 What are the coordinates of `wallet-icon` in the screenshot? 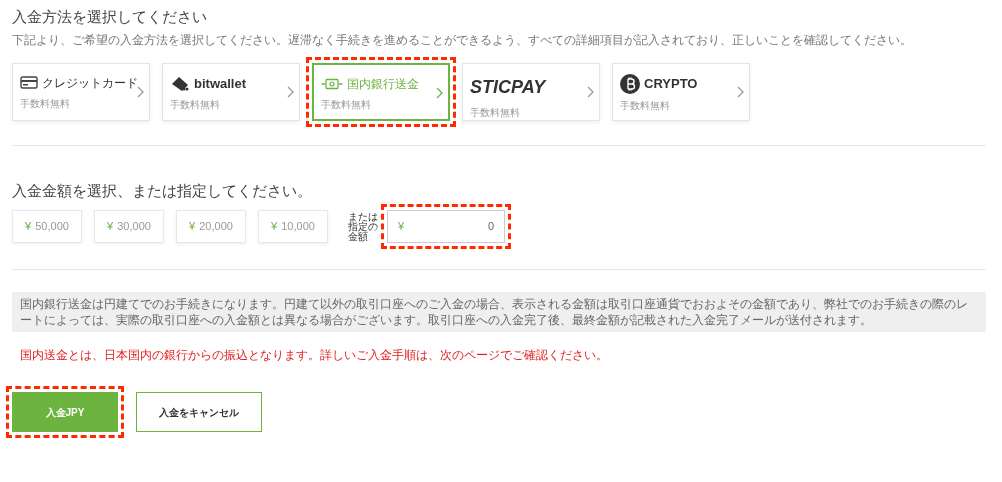 It's located at (180, 83).